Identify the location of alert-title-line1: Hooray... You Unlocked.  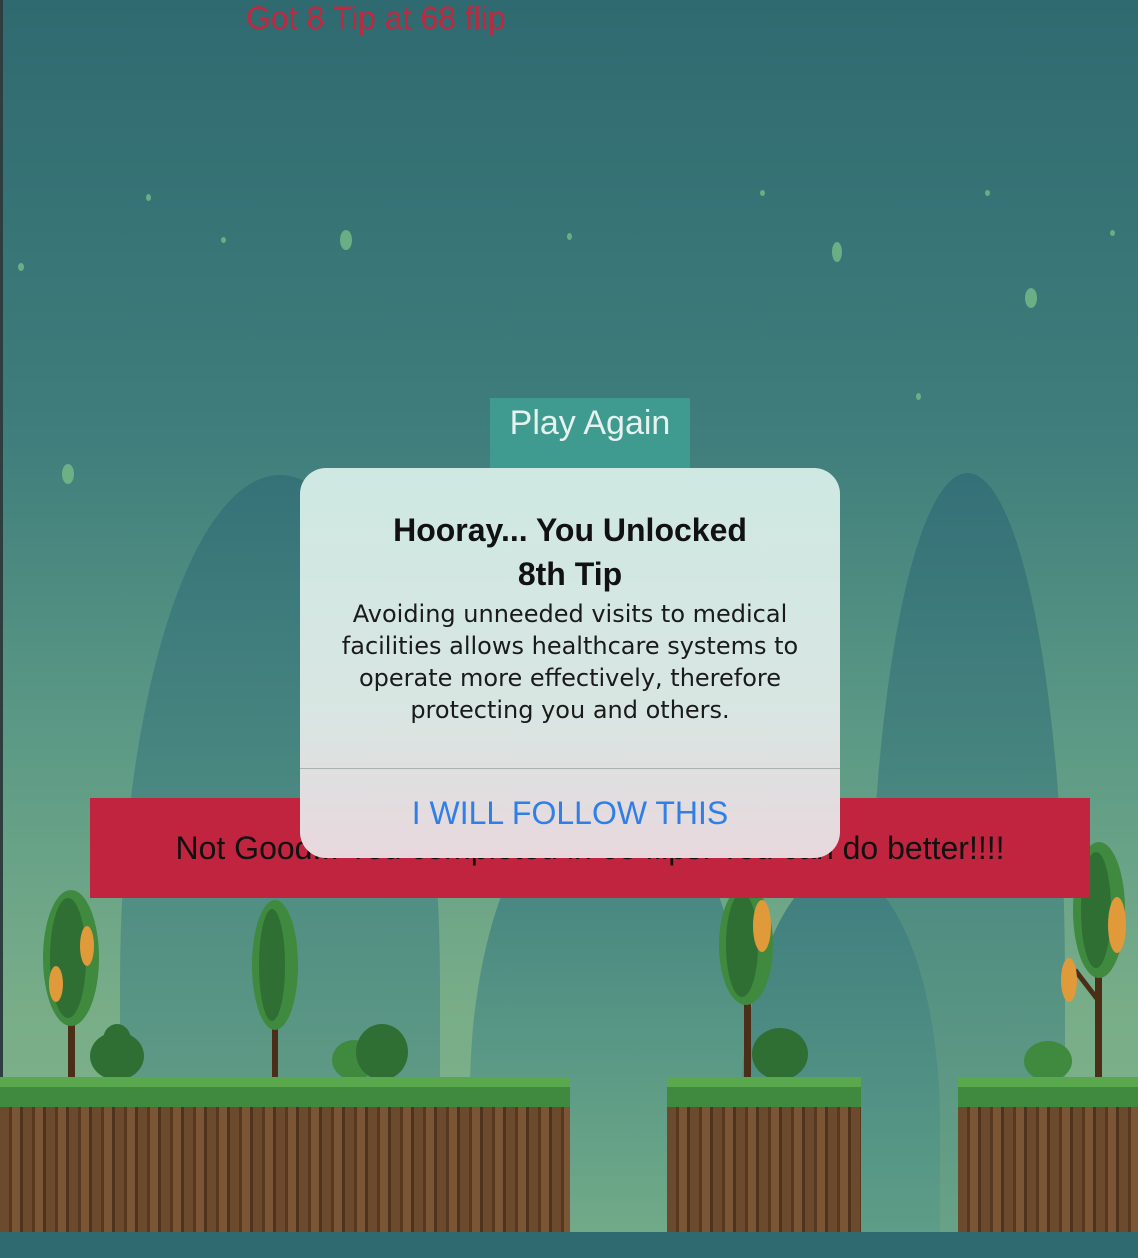
(570, 530).